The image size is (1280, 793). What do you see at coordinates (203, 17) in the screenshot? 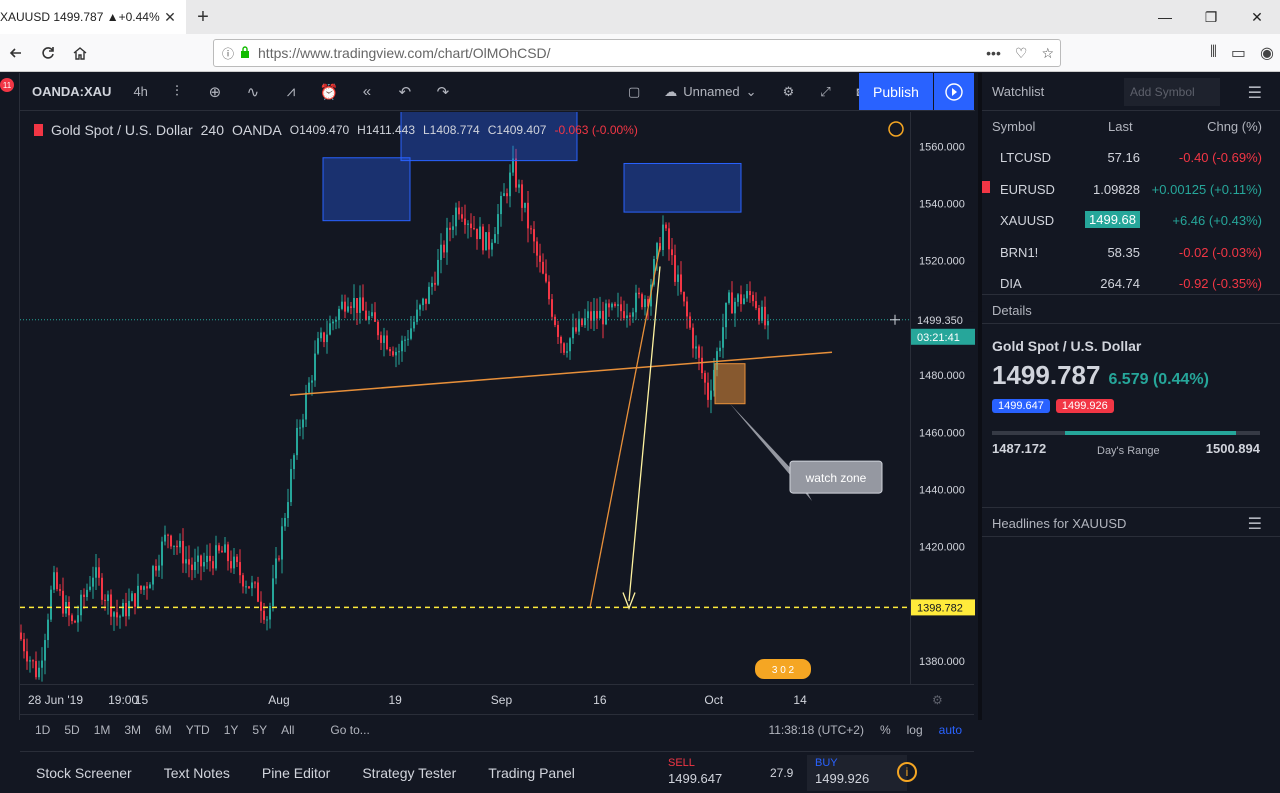
I see `new-tab-button: +` at bounding box center [203, 17].